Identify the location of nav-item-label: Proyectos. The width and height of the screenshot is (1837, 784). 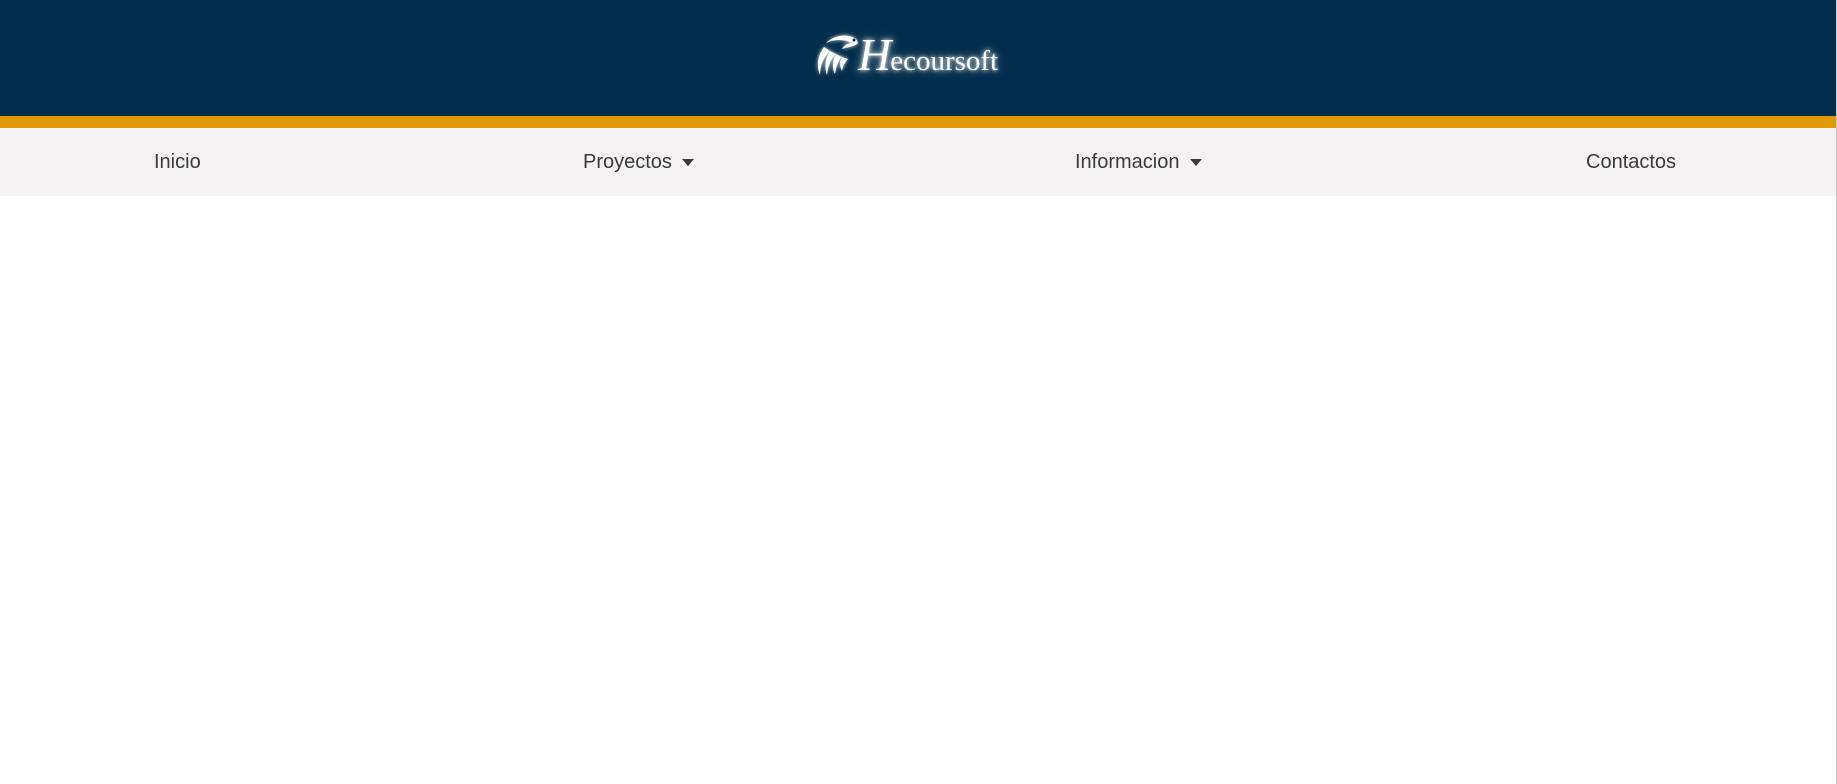
(627, 161).